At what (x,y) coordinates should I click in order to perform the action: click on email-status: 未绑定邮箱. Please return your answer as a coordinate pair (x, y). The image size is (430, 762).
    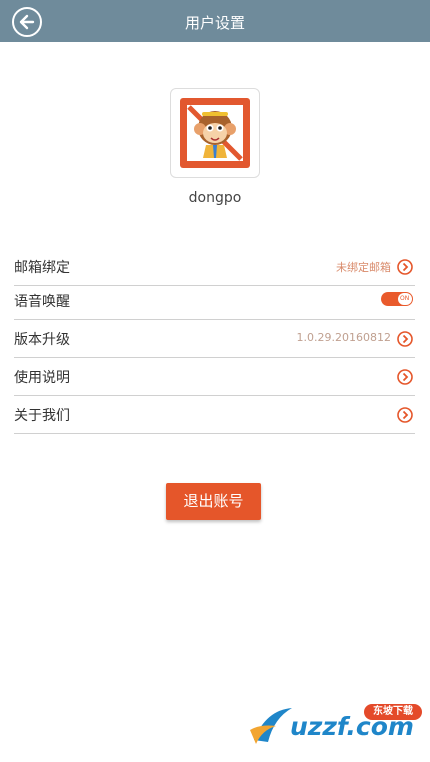
    Looking at the image, I should click on (363, 267).